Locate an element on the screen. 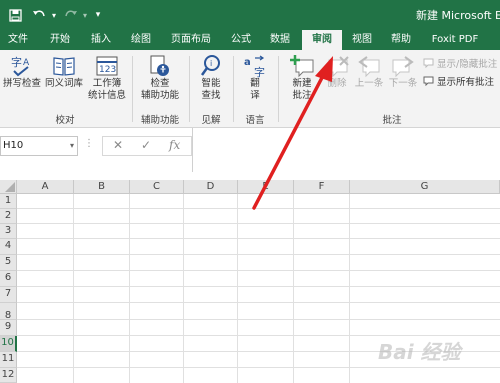 The height and width of the screenshot is (383, 500). smart-lookup-button: i 智能 查找 is located at coordinates (211, 78).